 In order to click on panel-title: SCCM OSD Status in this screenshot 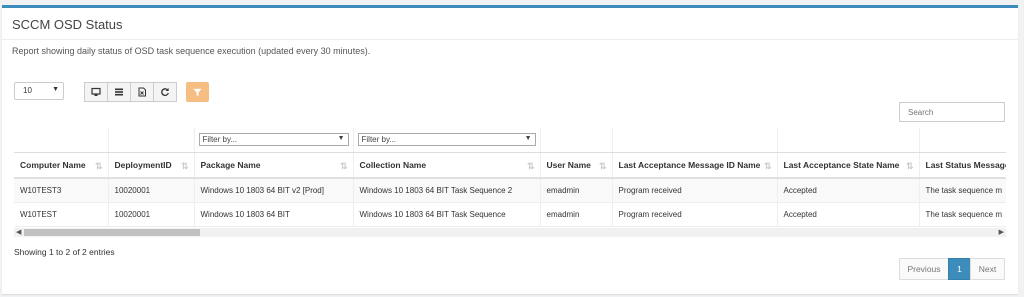, I will do `click(67, 24)`.